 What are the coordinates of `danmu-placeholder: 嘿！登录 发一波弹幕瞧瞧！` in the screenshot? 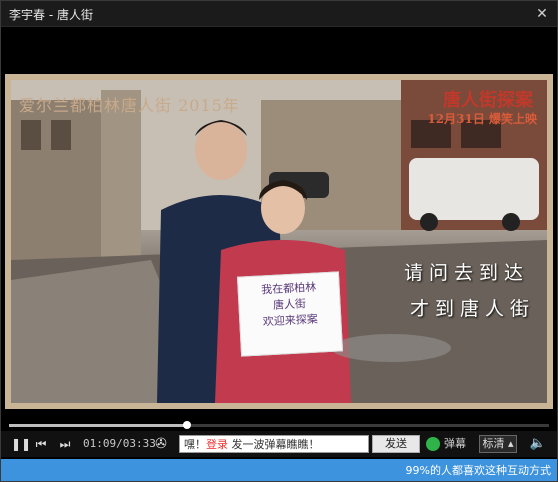 It's located at (252, 444).